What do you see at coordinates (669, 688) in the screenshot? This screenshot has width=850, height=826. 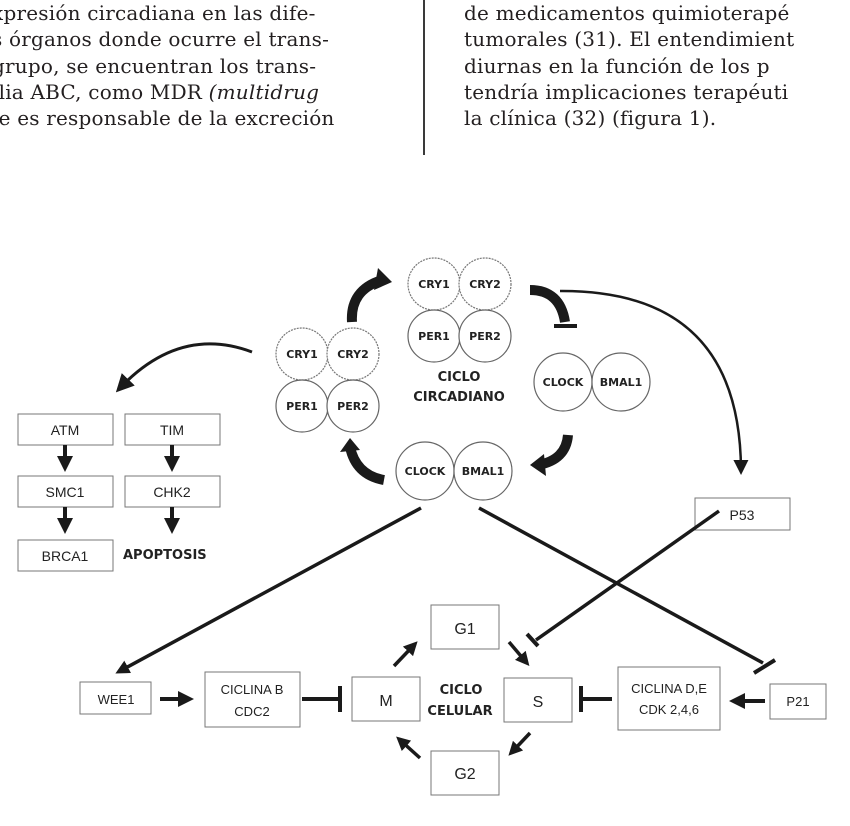 I see `ciclina-d-label: CICLINA D,E` at bounding box center [669, 688].